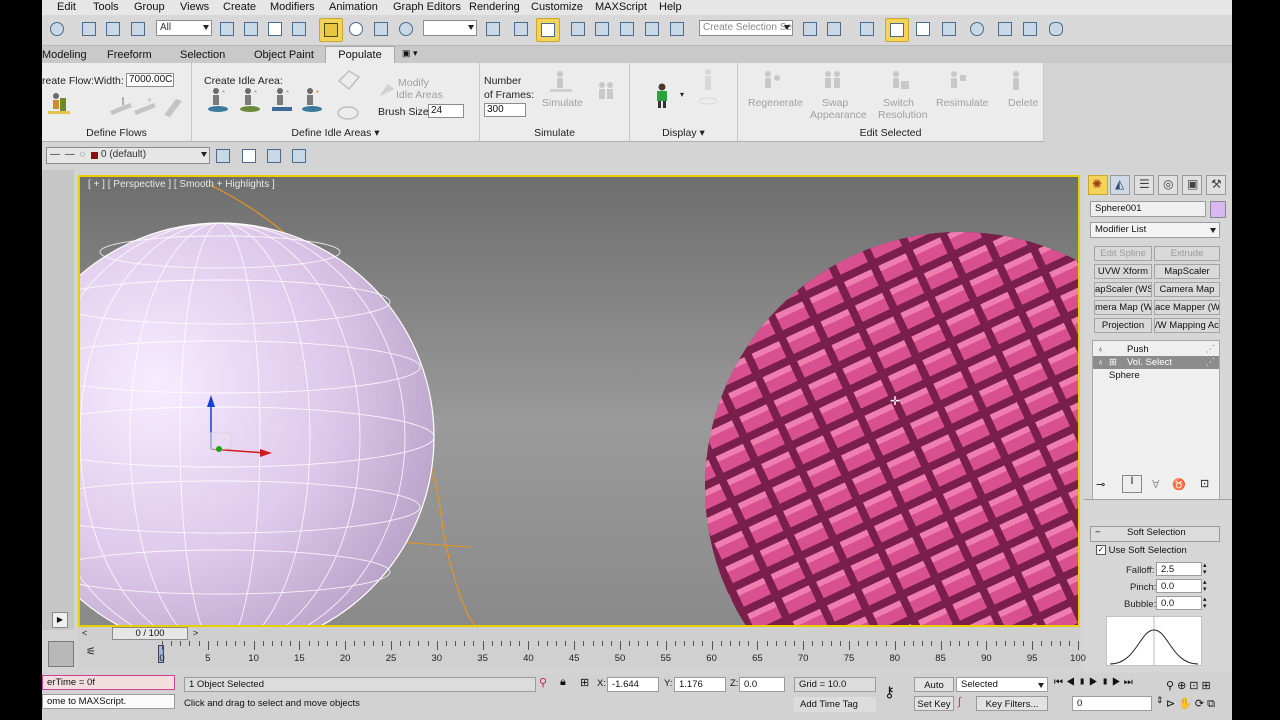  Describe the element at coordinates (64, 55) in the screenshot. I see `tab-modeling: Modeling` at that location.